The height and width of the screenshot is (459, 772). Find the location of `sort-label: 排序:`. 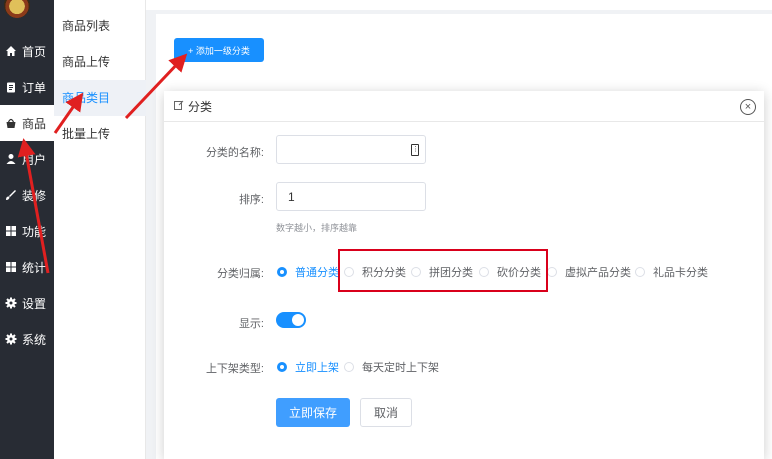

sort-label: 排序: is located at coordinates (251, 200).